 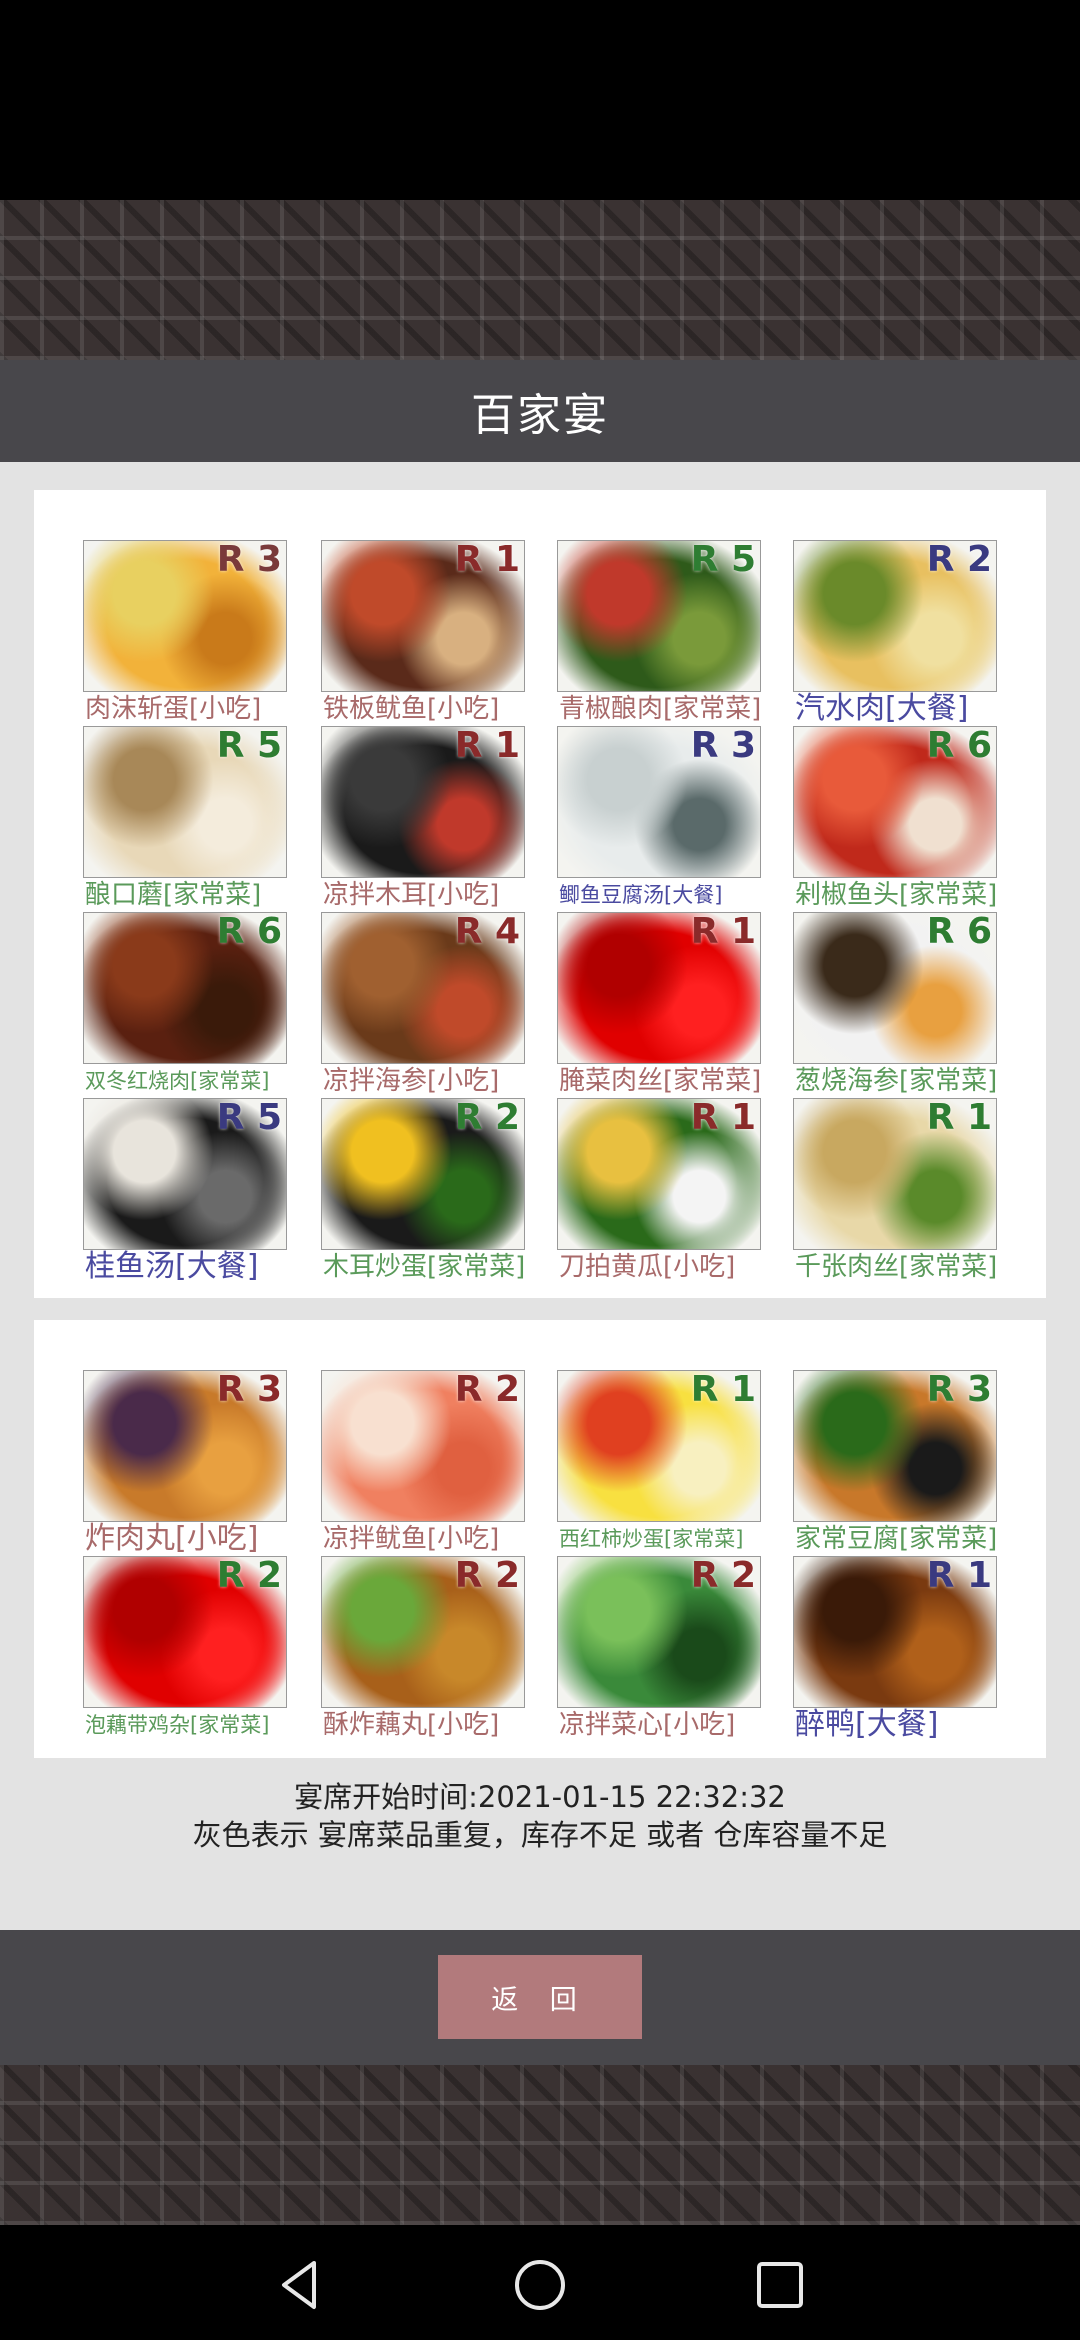 What do you see at coordinates (540, 1797) in the screenshot?
I see `banquet-start-time: 宴席开始时间:2021-01-15 22:32:32` at bounding box center [540, 1797].